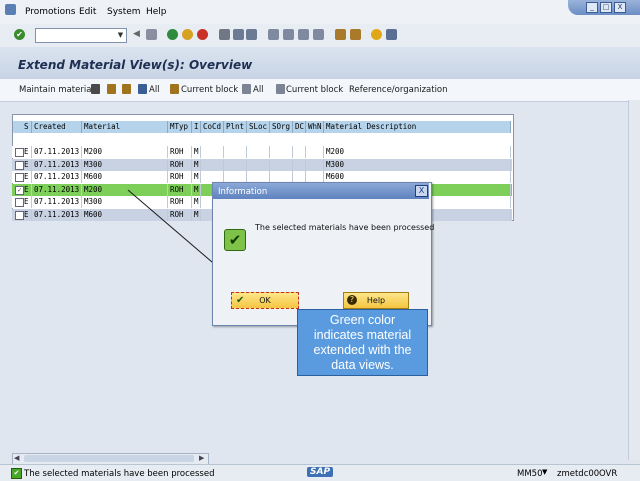 The image size is (640, 481). What do you see at coordinates (303, 34) in the screenshot?
I see `next-page-icon` at bounding box center [303, 34].